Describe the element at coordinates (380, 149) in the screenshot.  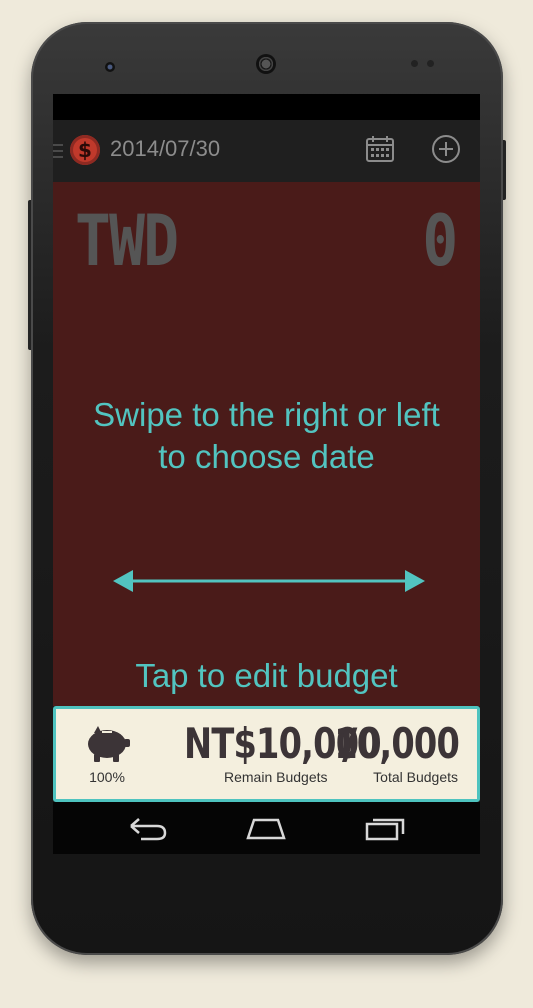
I see `calendar-icon` at that location.